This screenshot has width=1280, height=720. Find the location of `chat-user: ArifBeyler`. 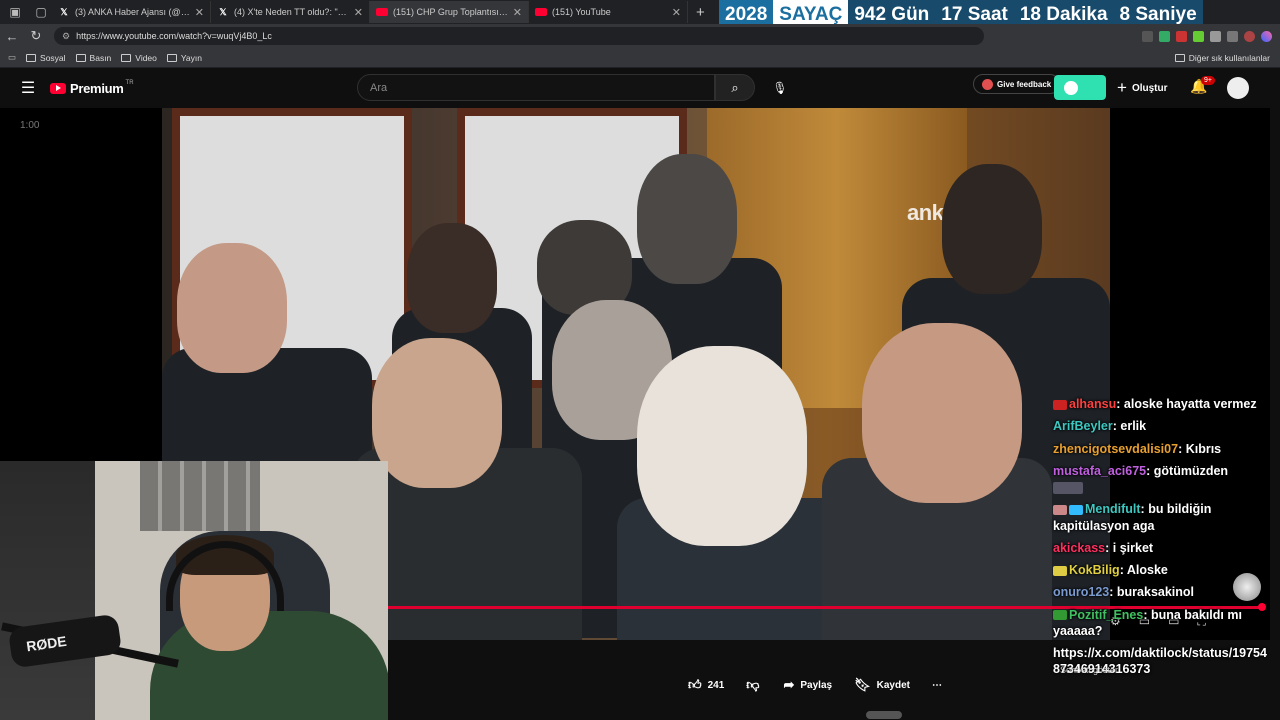

chat-user: ArifBeyler is located at coordinates (1083, 426).